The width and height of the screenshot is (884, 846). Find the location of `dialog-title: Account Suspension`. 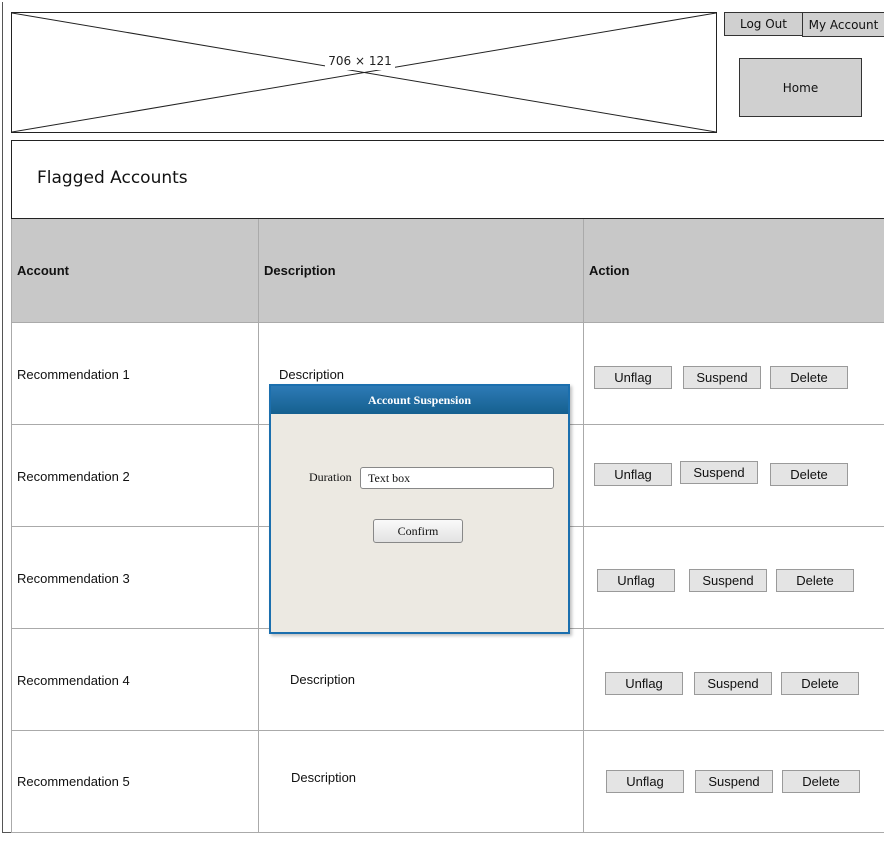

dialog-title: Account Suspension is located at coordinates (419, 400).